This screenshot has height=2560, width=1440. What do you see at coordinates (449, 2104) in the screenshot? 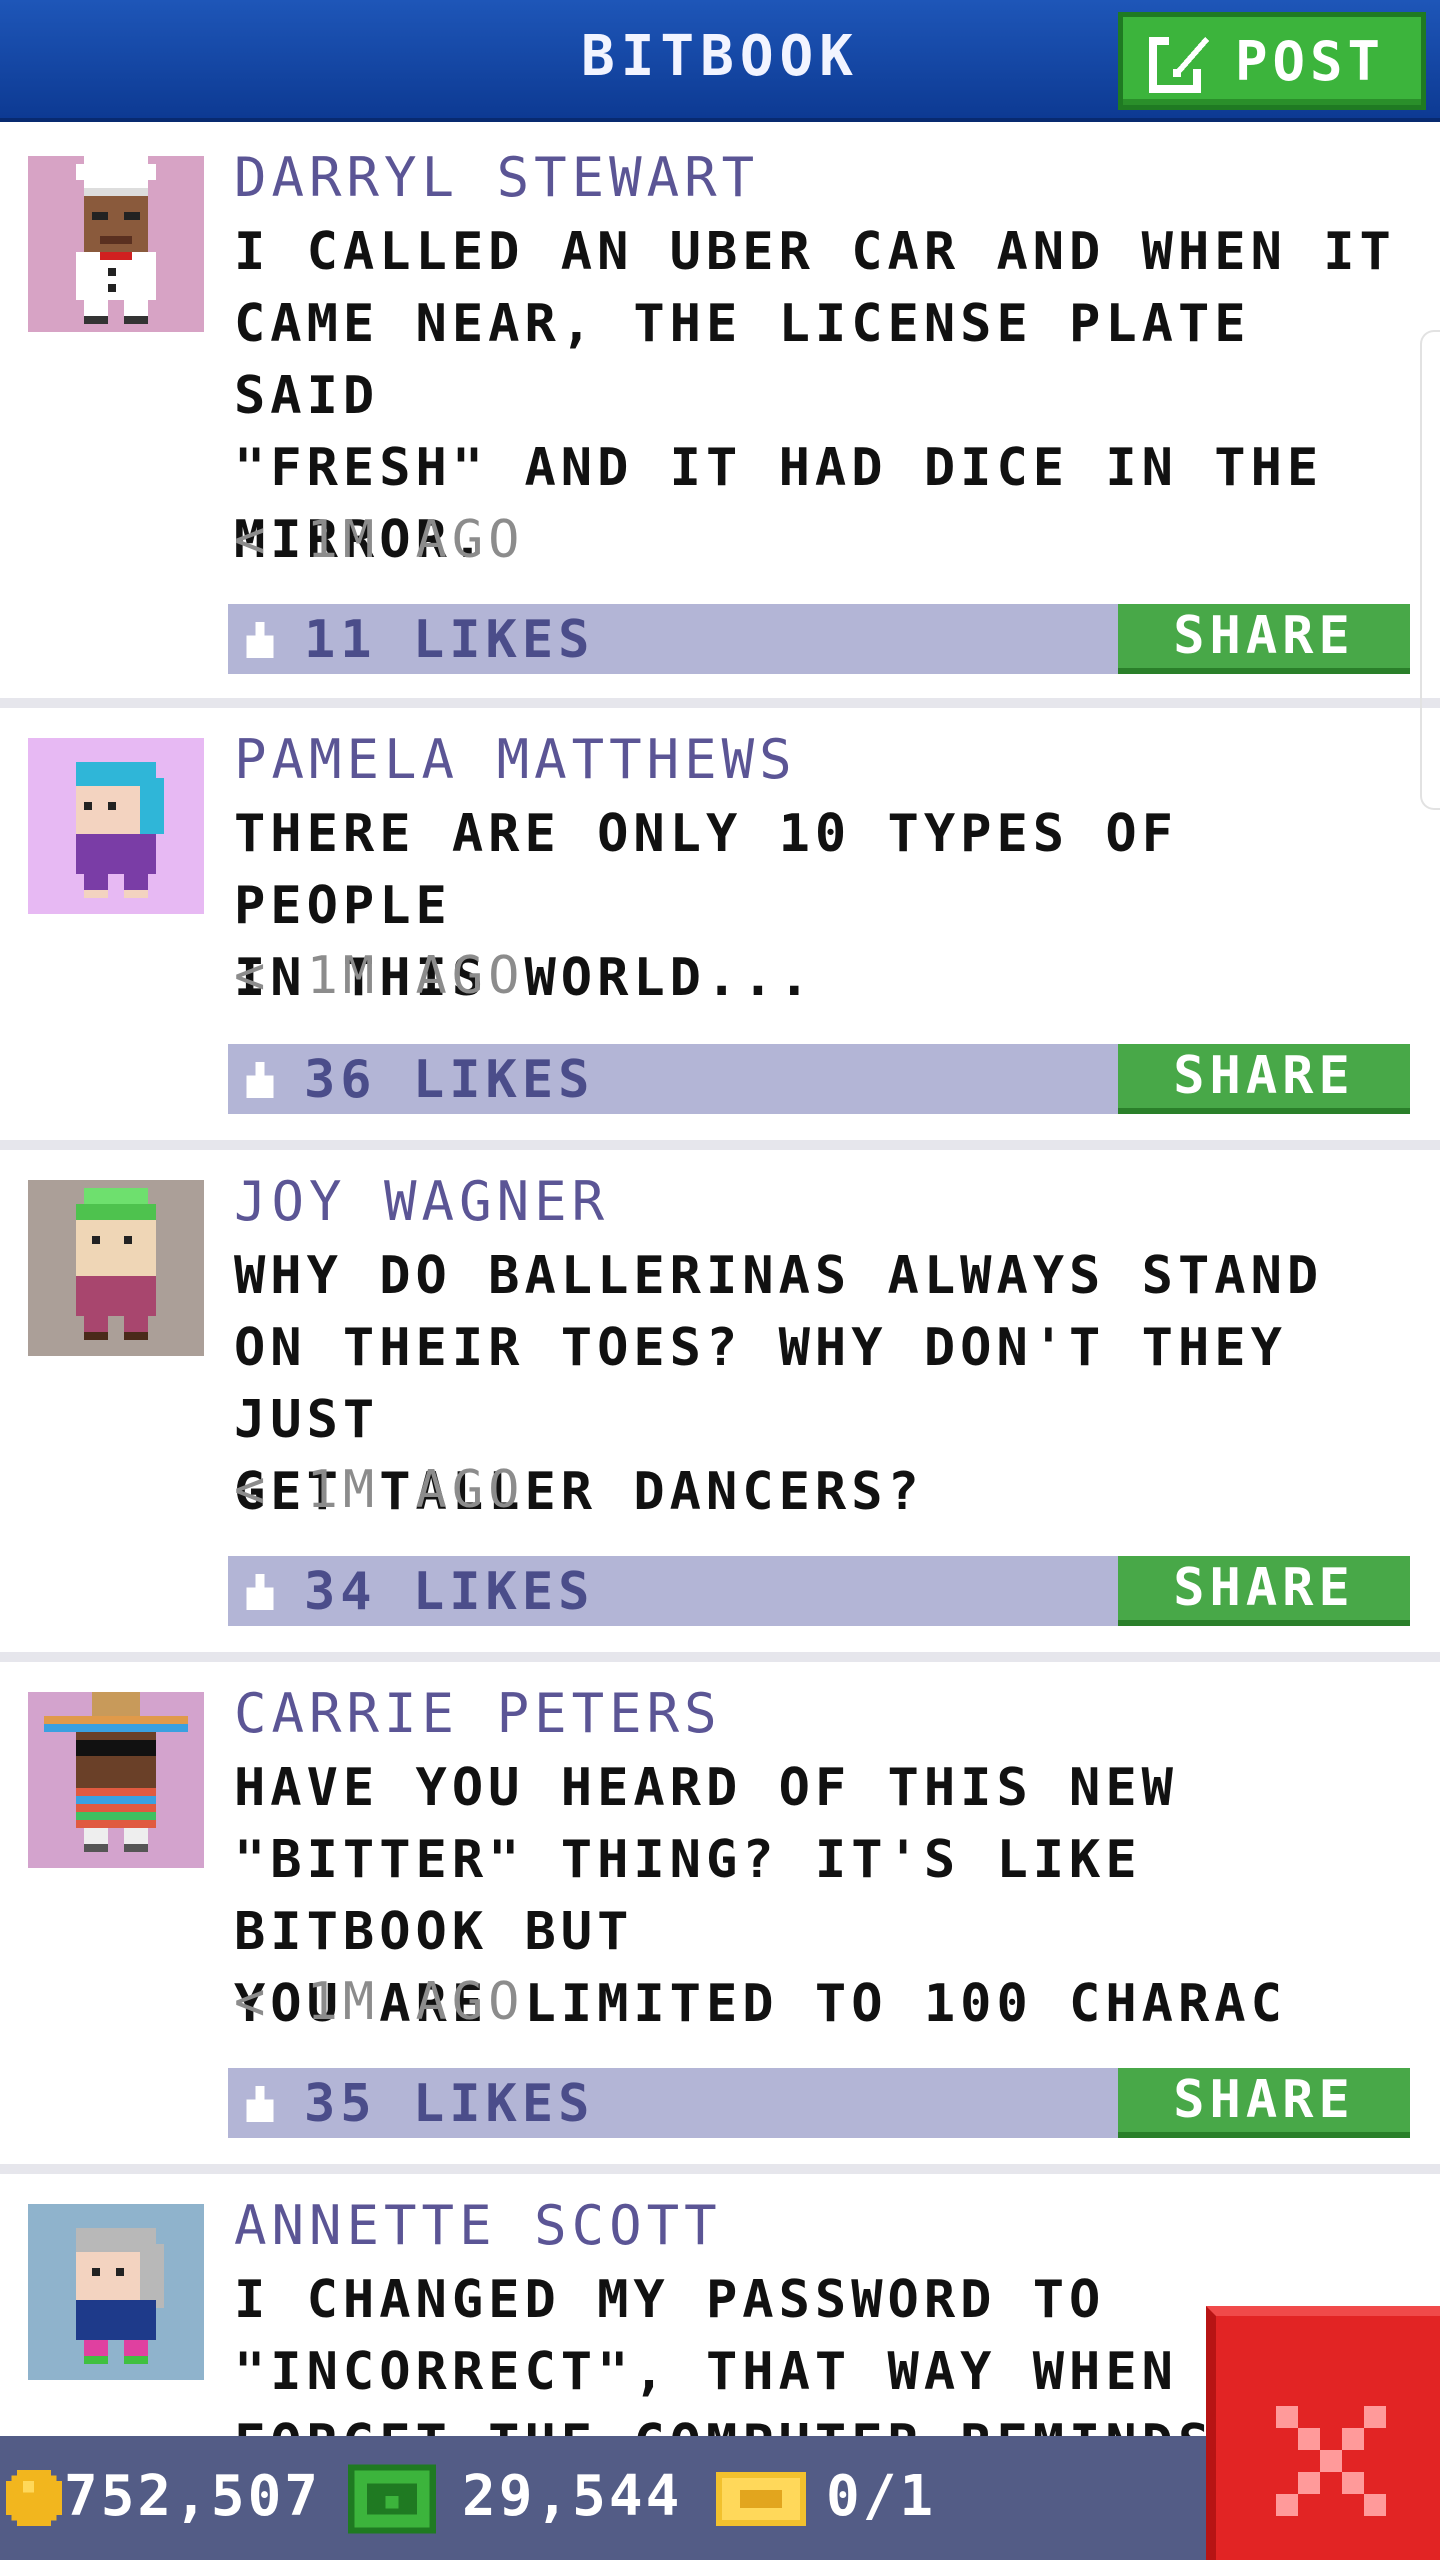
I see `likes-count: 35 LIKES` at bounding box center [449, 2104].